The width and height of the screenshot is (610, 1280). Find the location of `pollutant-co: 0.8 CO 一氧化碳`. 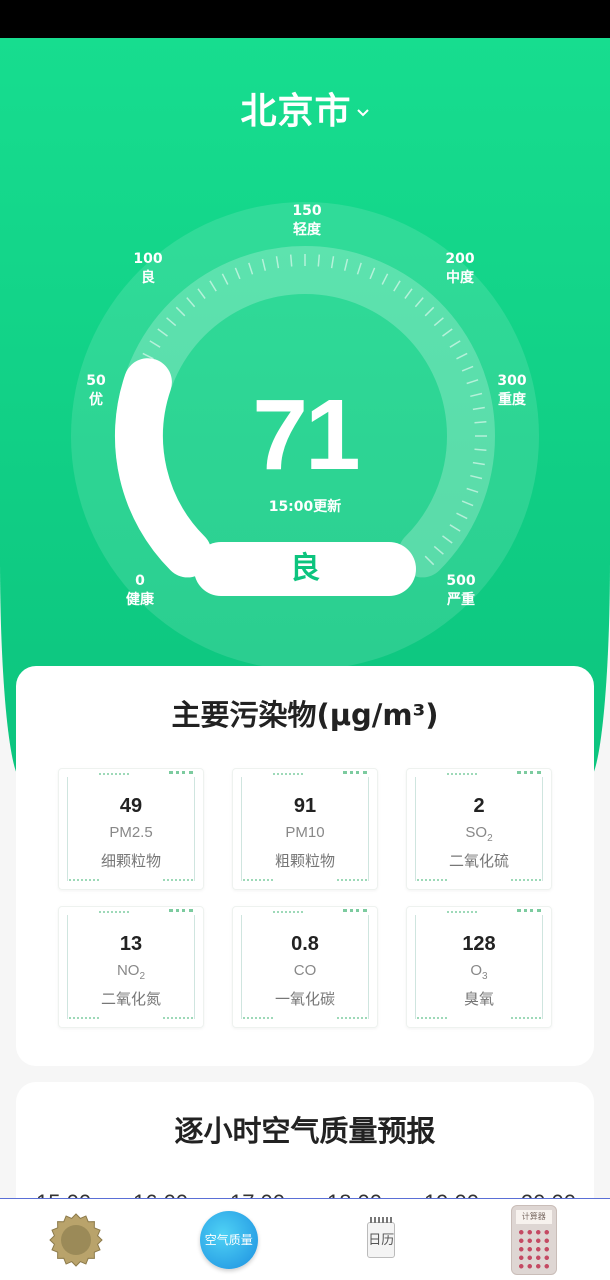

pollutant-co: 0.8 CO 一氧化碳 is located at coordinates (305, 967).